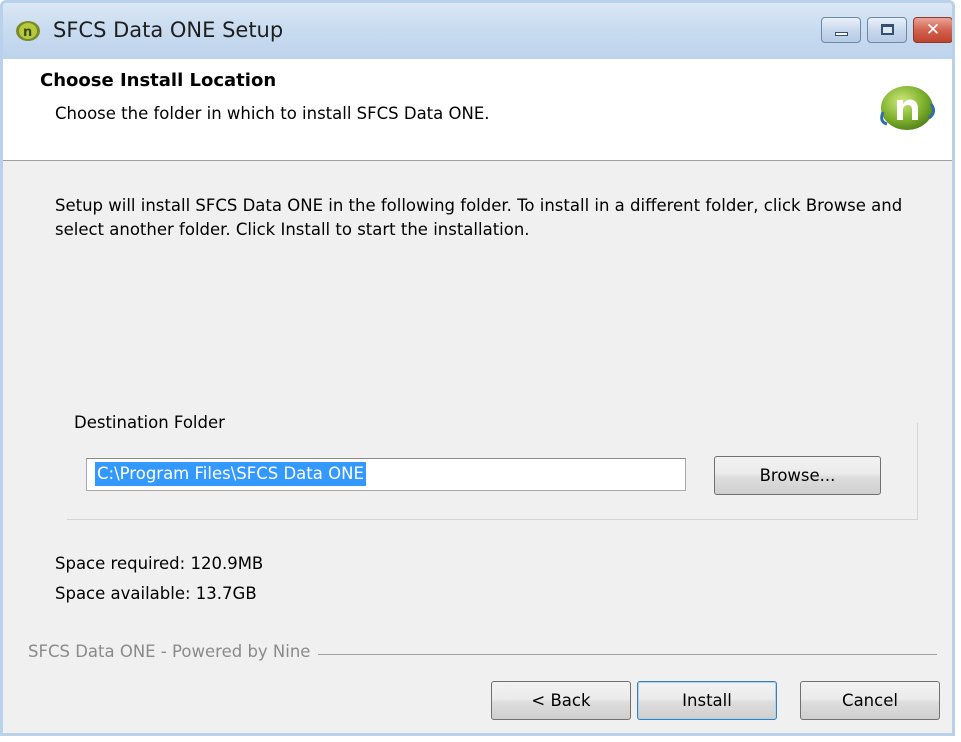 The width and height of the screenshot is (961, 742). Describe the element at coordinates (230, 474) in the screenshot. I see `destination-path-value: C:\Program Files\SFCS Data ONE` at that location.